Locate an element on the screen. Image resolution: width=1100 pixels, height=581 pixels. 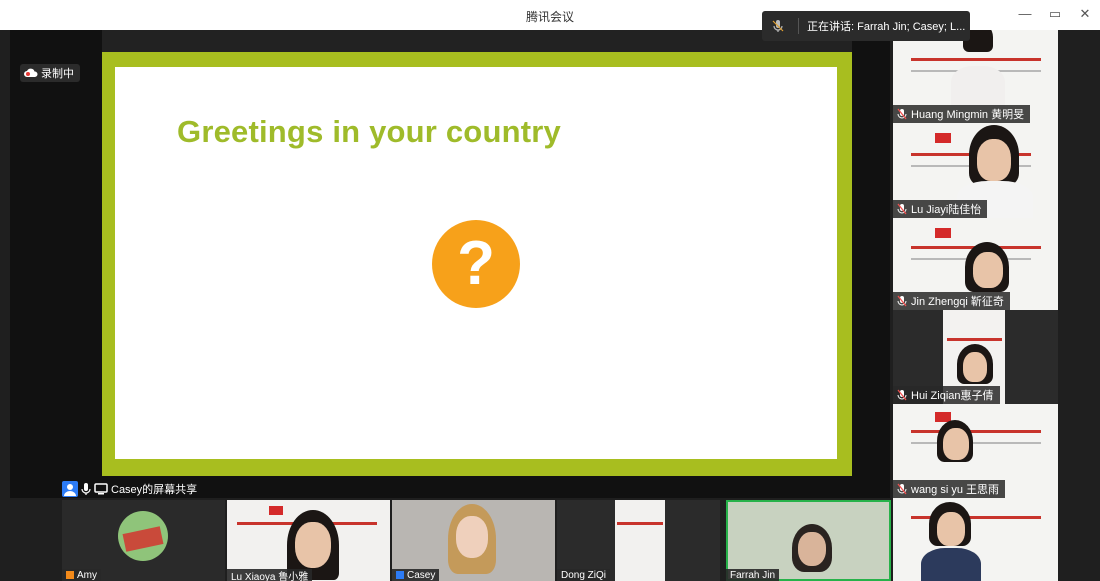
participant-name-tag: Jin Zhengqi 靳征奇 is located at coordinates (951, 301).